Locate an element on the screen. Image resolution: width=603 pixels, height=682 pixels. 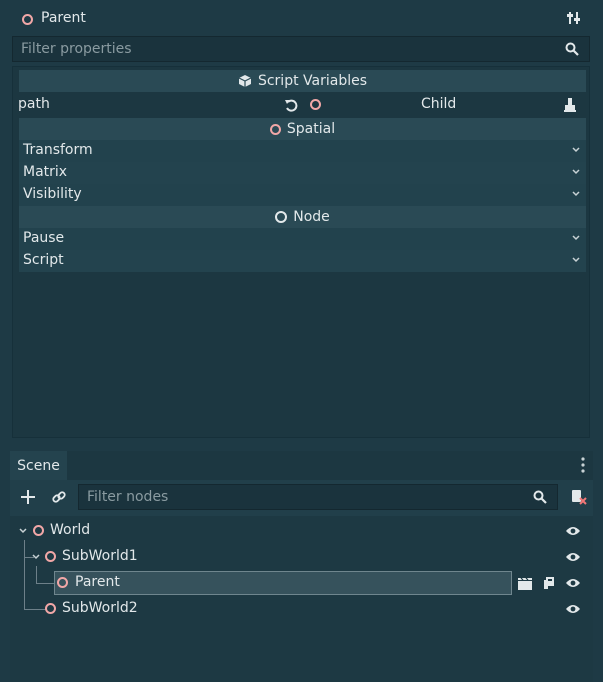
path-value: Child is located at coordinates (438, 104).